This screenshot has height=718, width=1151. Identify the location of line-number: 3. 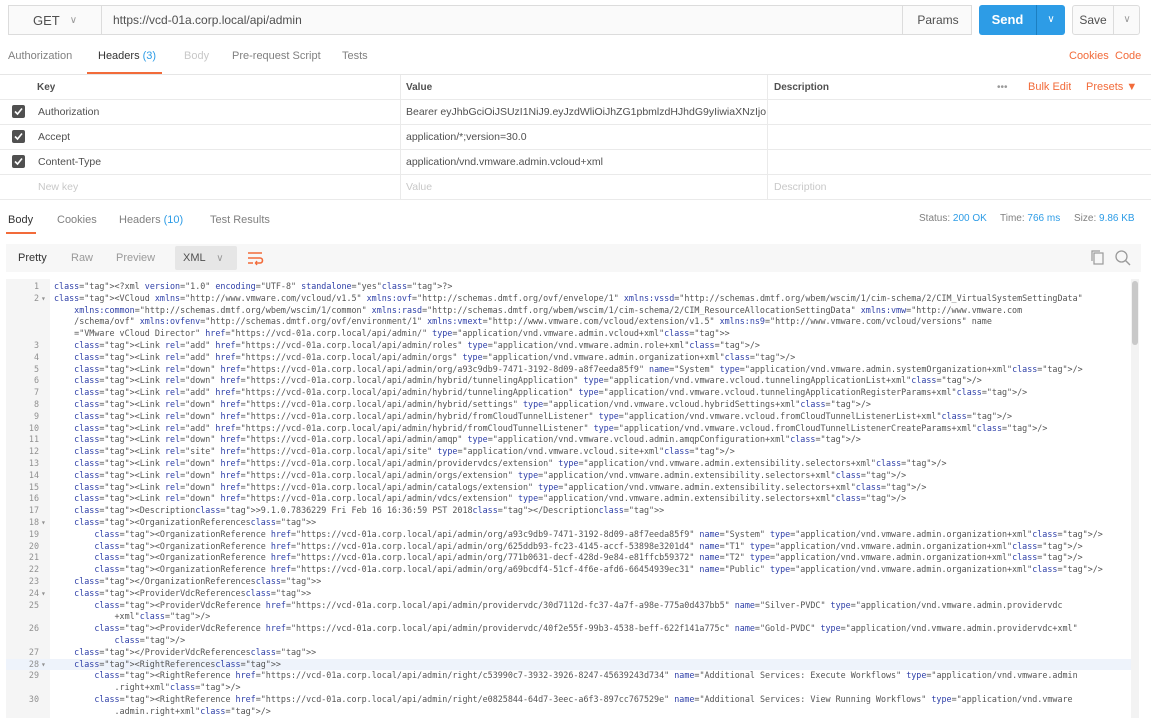
(36, 345).